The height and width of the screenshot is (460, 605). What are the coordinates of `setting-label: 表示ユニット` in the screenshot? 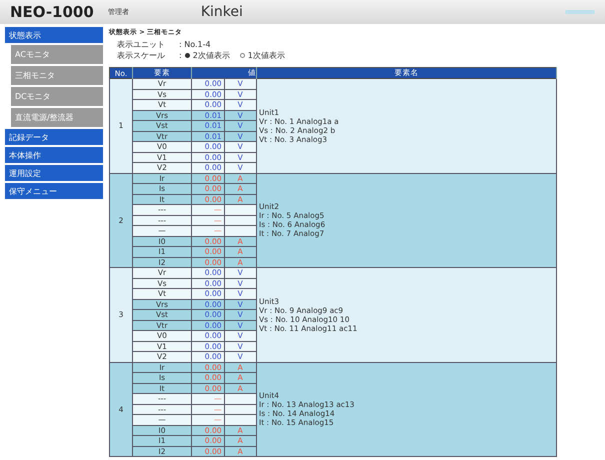 It's located at (141, 44).